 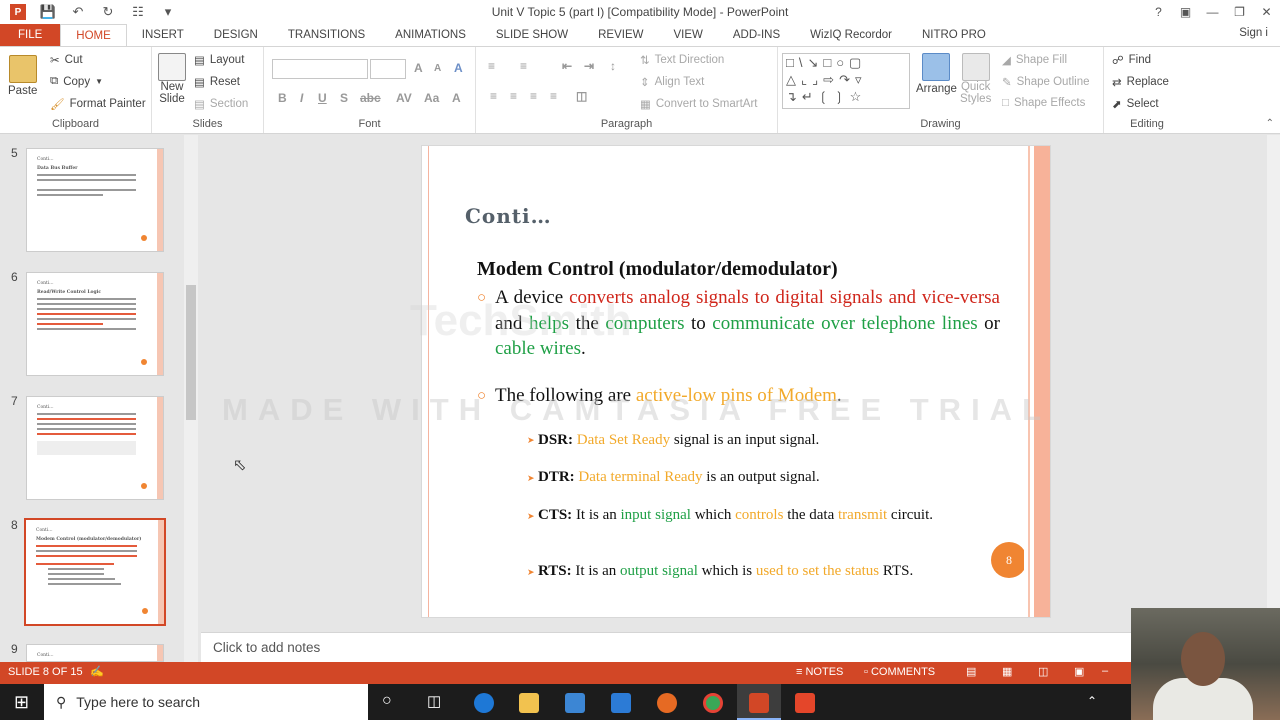 What do you see at coordinates (1140, 82) in the screenshot?
I see `replace-button: ⇄ Replace` at bounding box center [1140, 82].